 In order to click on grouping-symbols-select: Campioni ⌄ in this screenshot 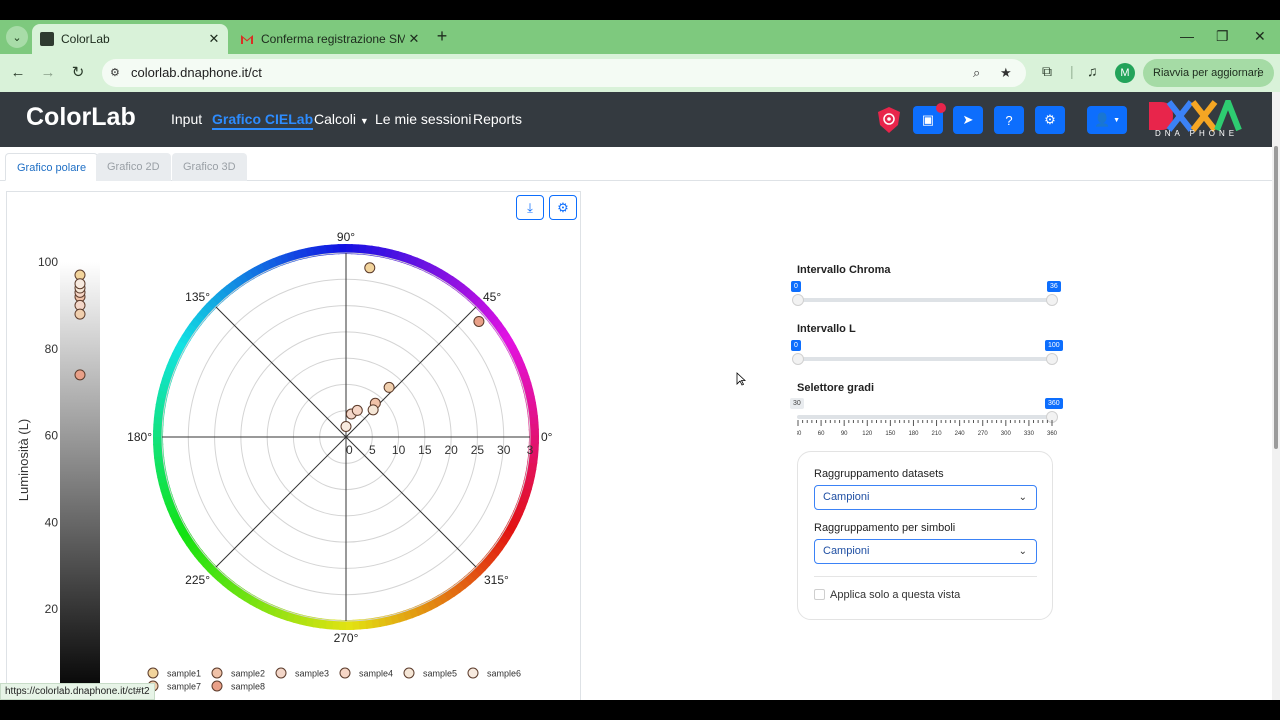, I will do `click(925, 551)`.